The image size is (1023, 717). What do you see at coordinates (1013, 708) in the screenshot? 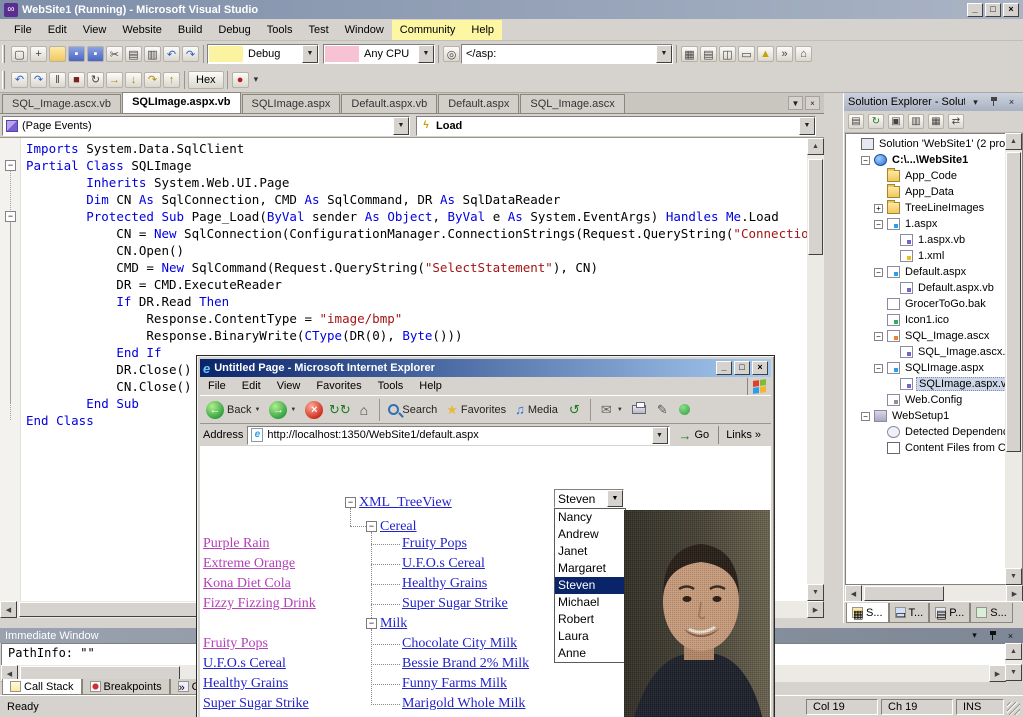
I see `resize-grip` at bounding box center [1013, 708].